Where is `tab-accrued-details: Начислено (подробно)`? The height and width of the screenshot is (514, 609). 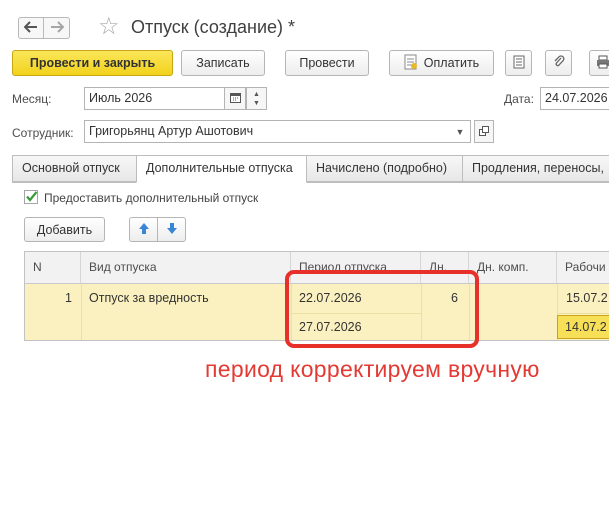
tab-accrued-details: Начислено (подробно) is located at coordinates (384, 168).